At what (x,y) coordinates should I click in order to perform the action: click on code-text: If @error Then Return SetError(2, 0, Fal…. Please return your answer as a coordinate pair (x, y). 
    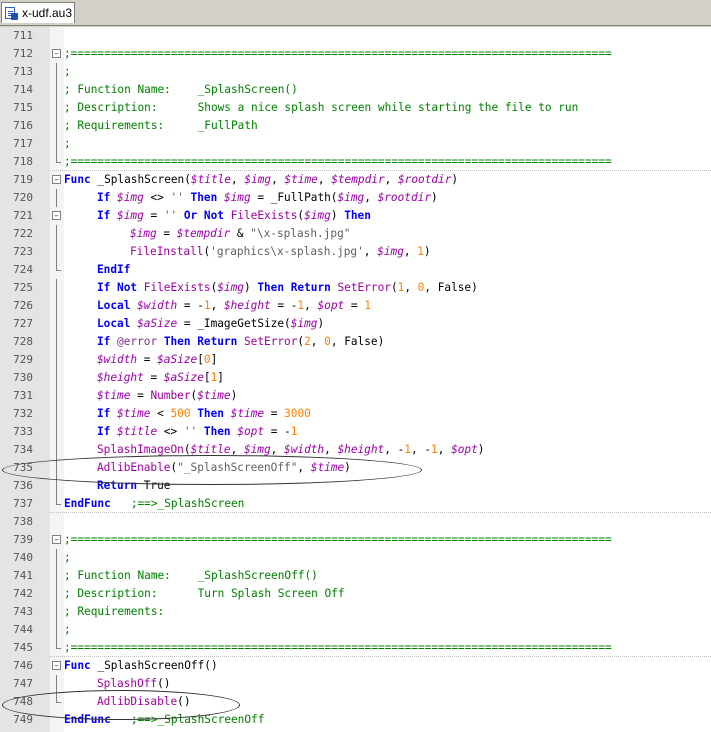
    Looking at the image, I should click on (241, 341).